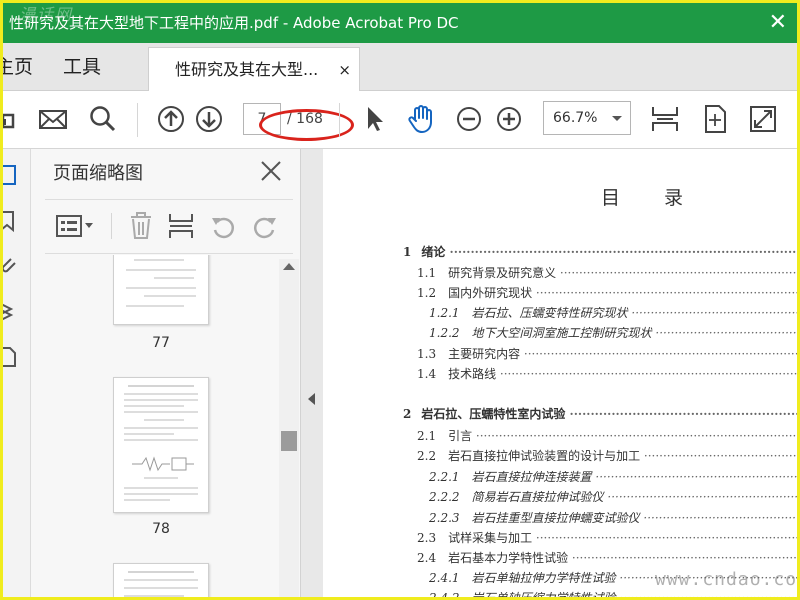 The image size is (800, 600). Describe the element at coordinates (544, 594) in the screenshot. I see `toc-entry-text: 岩石单轴压缩力学特性试验` at that location.